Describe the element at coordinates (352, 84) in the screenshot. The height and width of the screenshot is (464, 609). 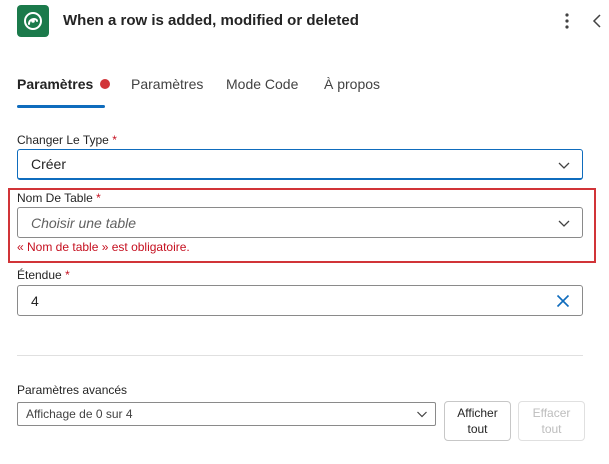
I see `tab-about: À propos` at that location.